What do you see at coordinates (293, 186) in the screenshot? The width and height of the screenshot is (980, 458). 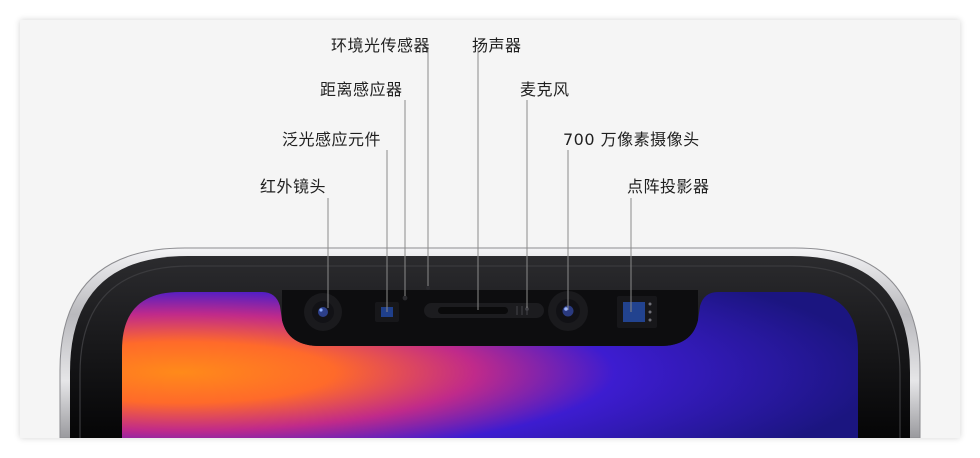 I see `label-infrared-camera: 红外镜头` at bounding box center [293, 186].